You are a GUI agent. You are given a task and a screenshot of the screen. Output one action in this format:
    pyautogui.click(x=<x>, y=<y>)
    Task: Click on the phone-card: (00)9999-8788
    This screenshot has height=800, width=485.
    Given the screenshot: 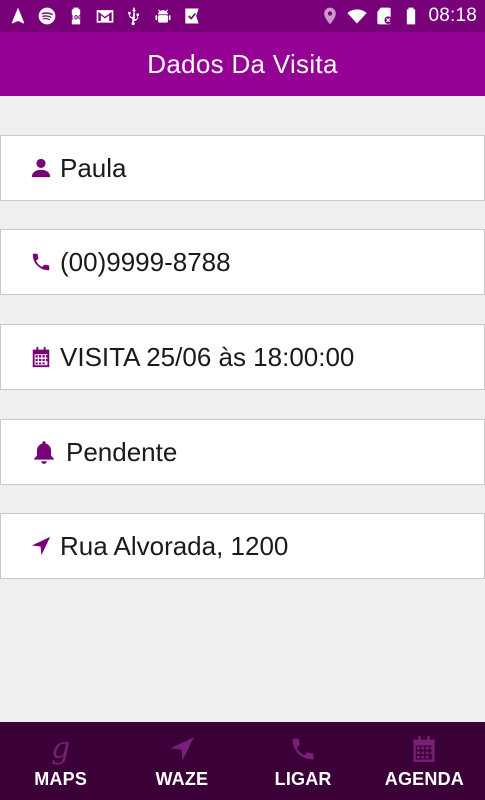 What is the action you would take?
    pyautogui.click(x=242, y=262)
    